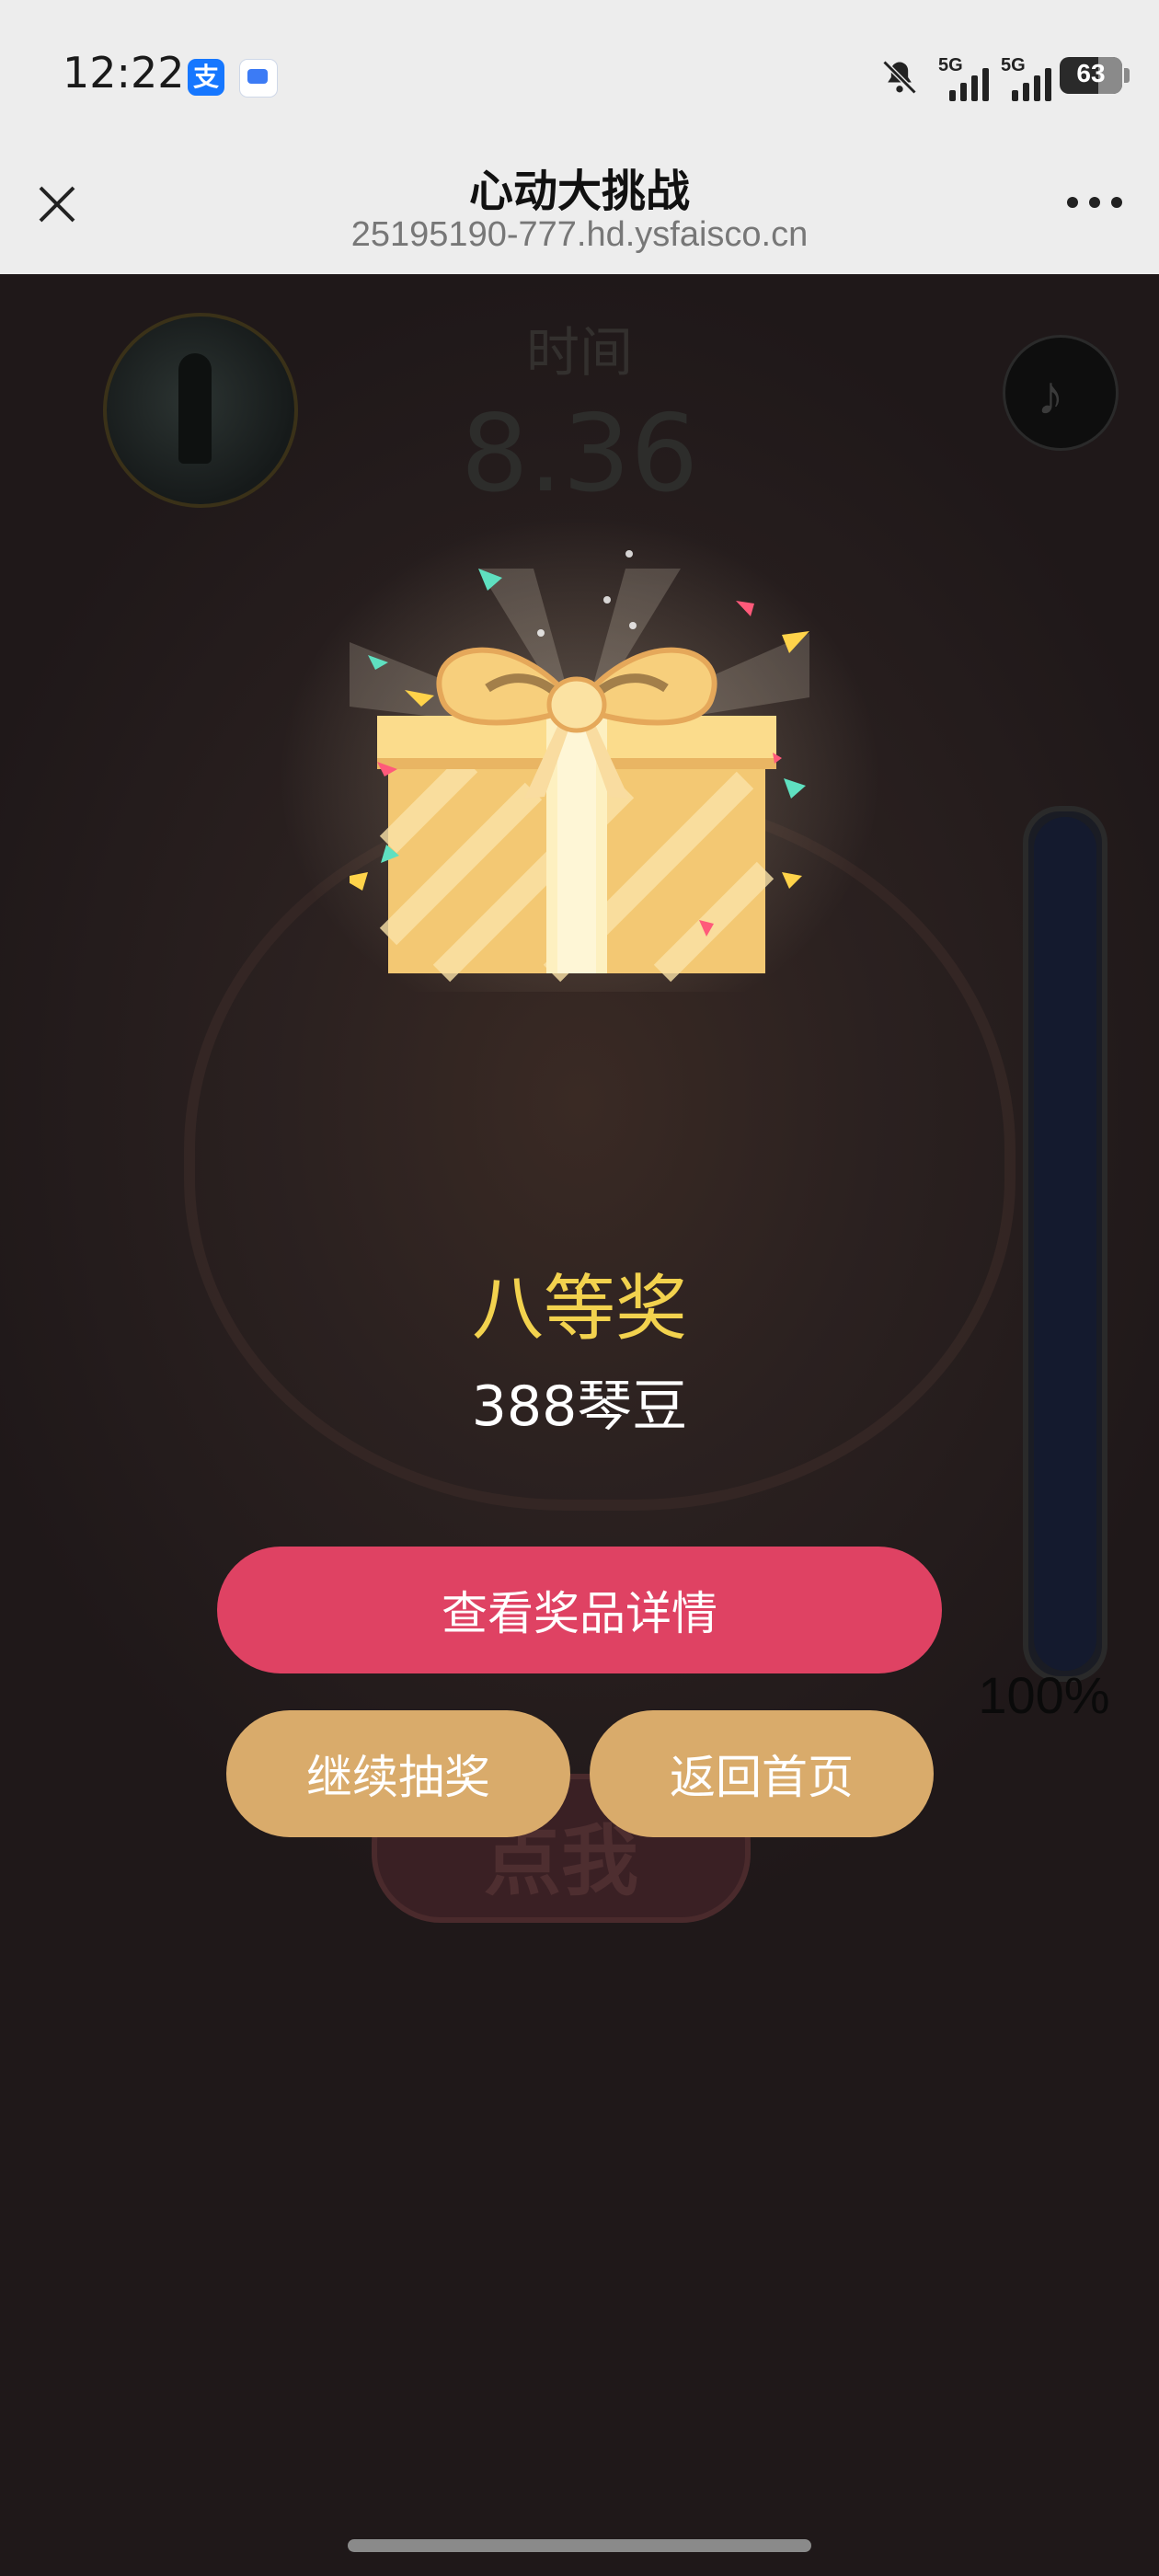  Describe the element at coordinates (1033, 78) in the screenshot. I see `signal-icon-2: 5G` at that location.